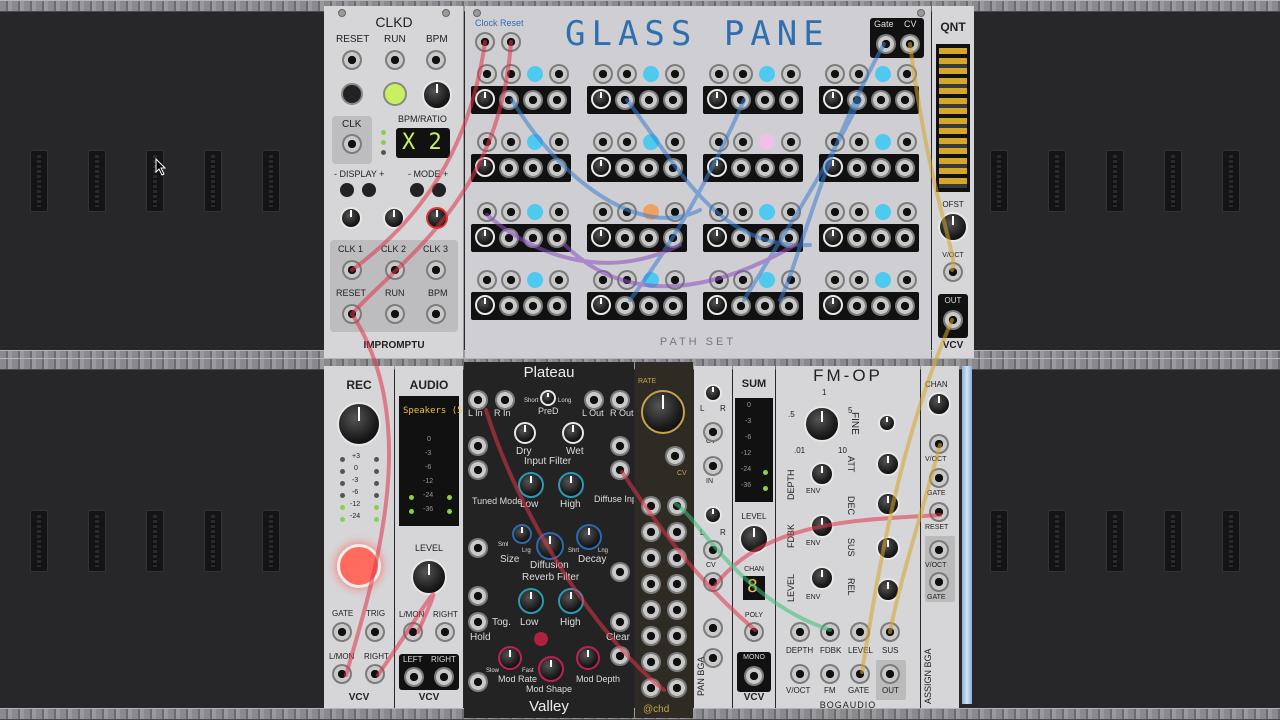 This screenshot has width=1280, height=720. I want to click on audio-output-right-jack, so click(444, 677).